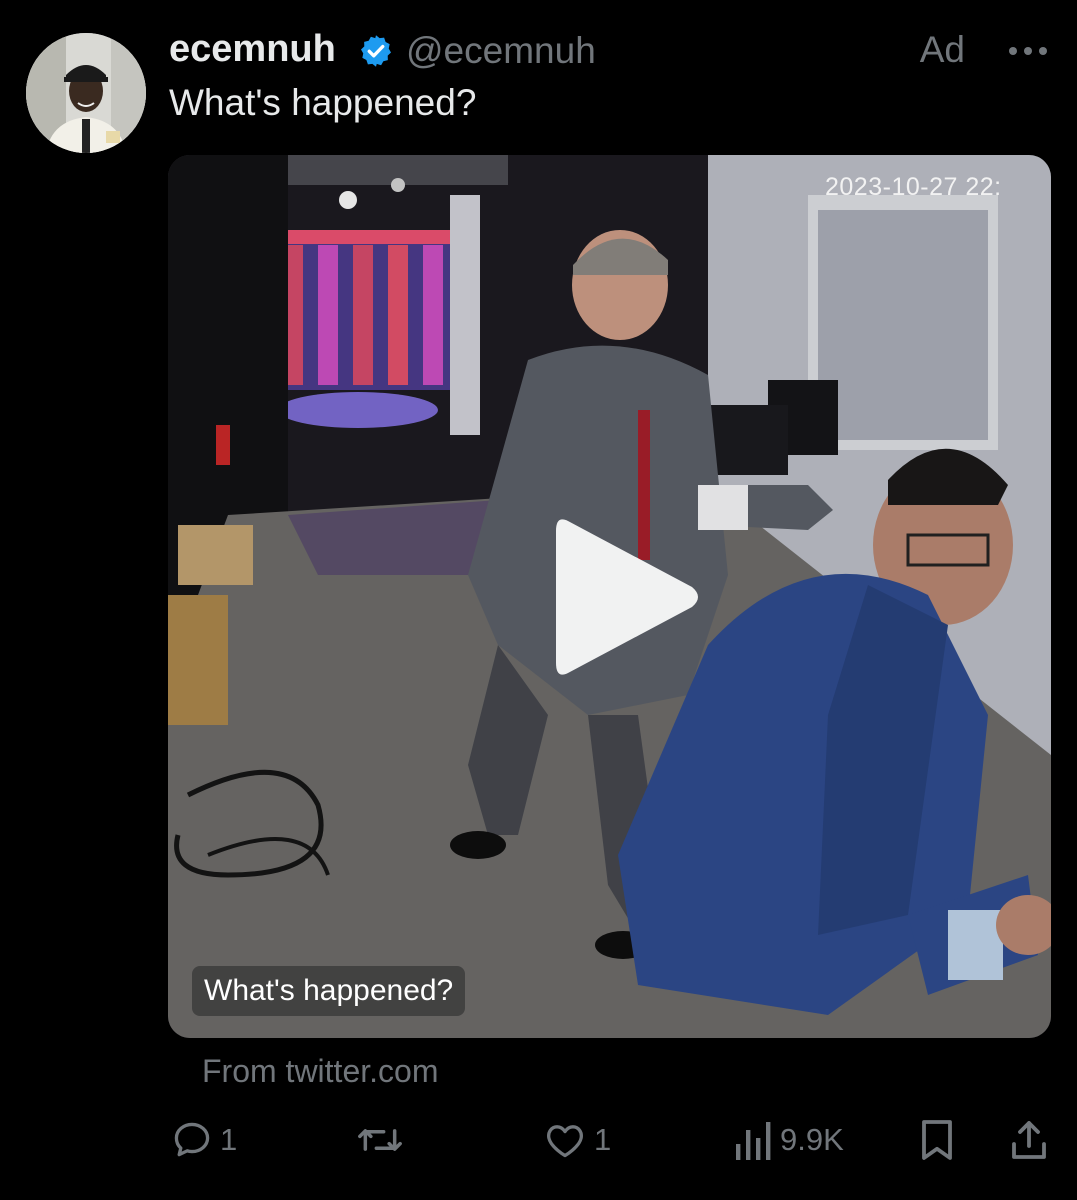 Image resolution: width=1077 pixels, height=1200 pixels. Describe the element at coordinates (913, 187) in the screenshot. I see `video-timestamp: 2023-10-27 22:` at that location.